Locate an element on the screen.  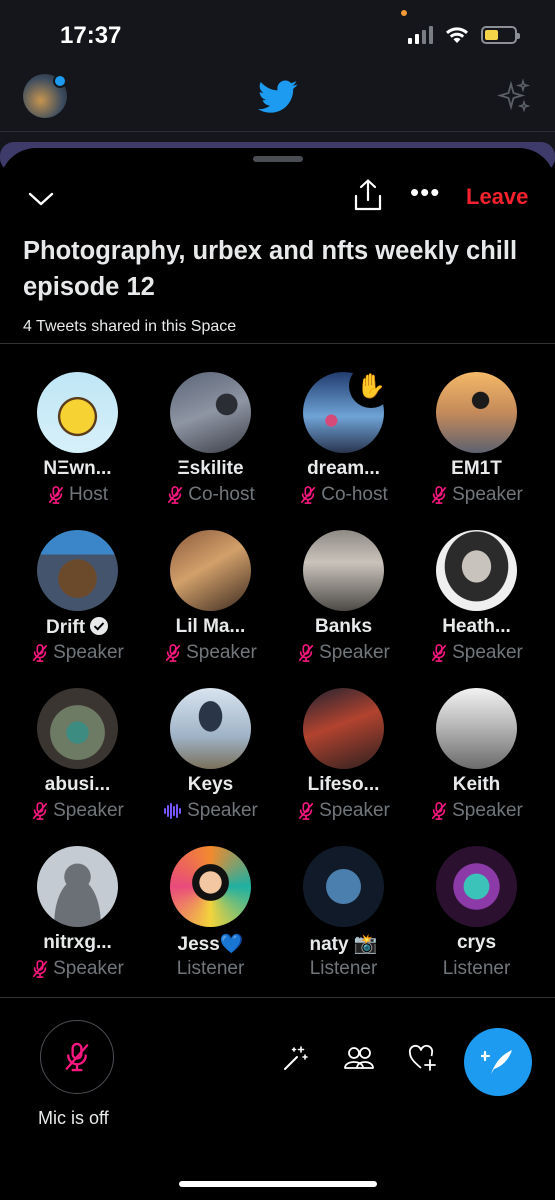
participant-card: crys Listener is located at coordinates (476, 921).